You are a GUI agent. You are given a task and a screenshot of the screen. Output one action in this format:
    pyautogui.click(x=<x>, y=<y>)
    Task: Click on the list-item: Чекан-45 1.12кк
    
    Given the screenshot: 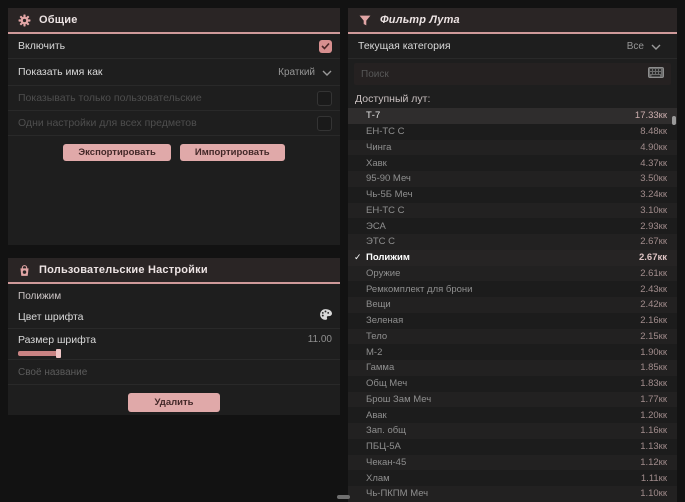 What is the action you would take?
    pyautogui.click(x=512, y=462)
    